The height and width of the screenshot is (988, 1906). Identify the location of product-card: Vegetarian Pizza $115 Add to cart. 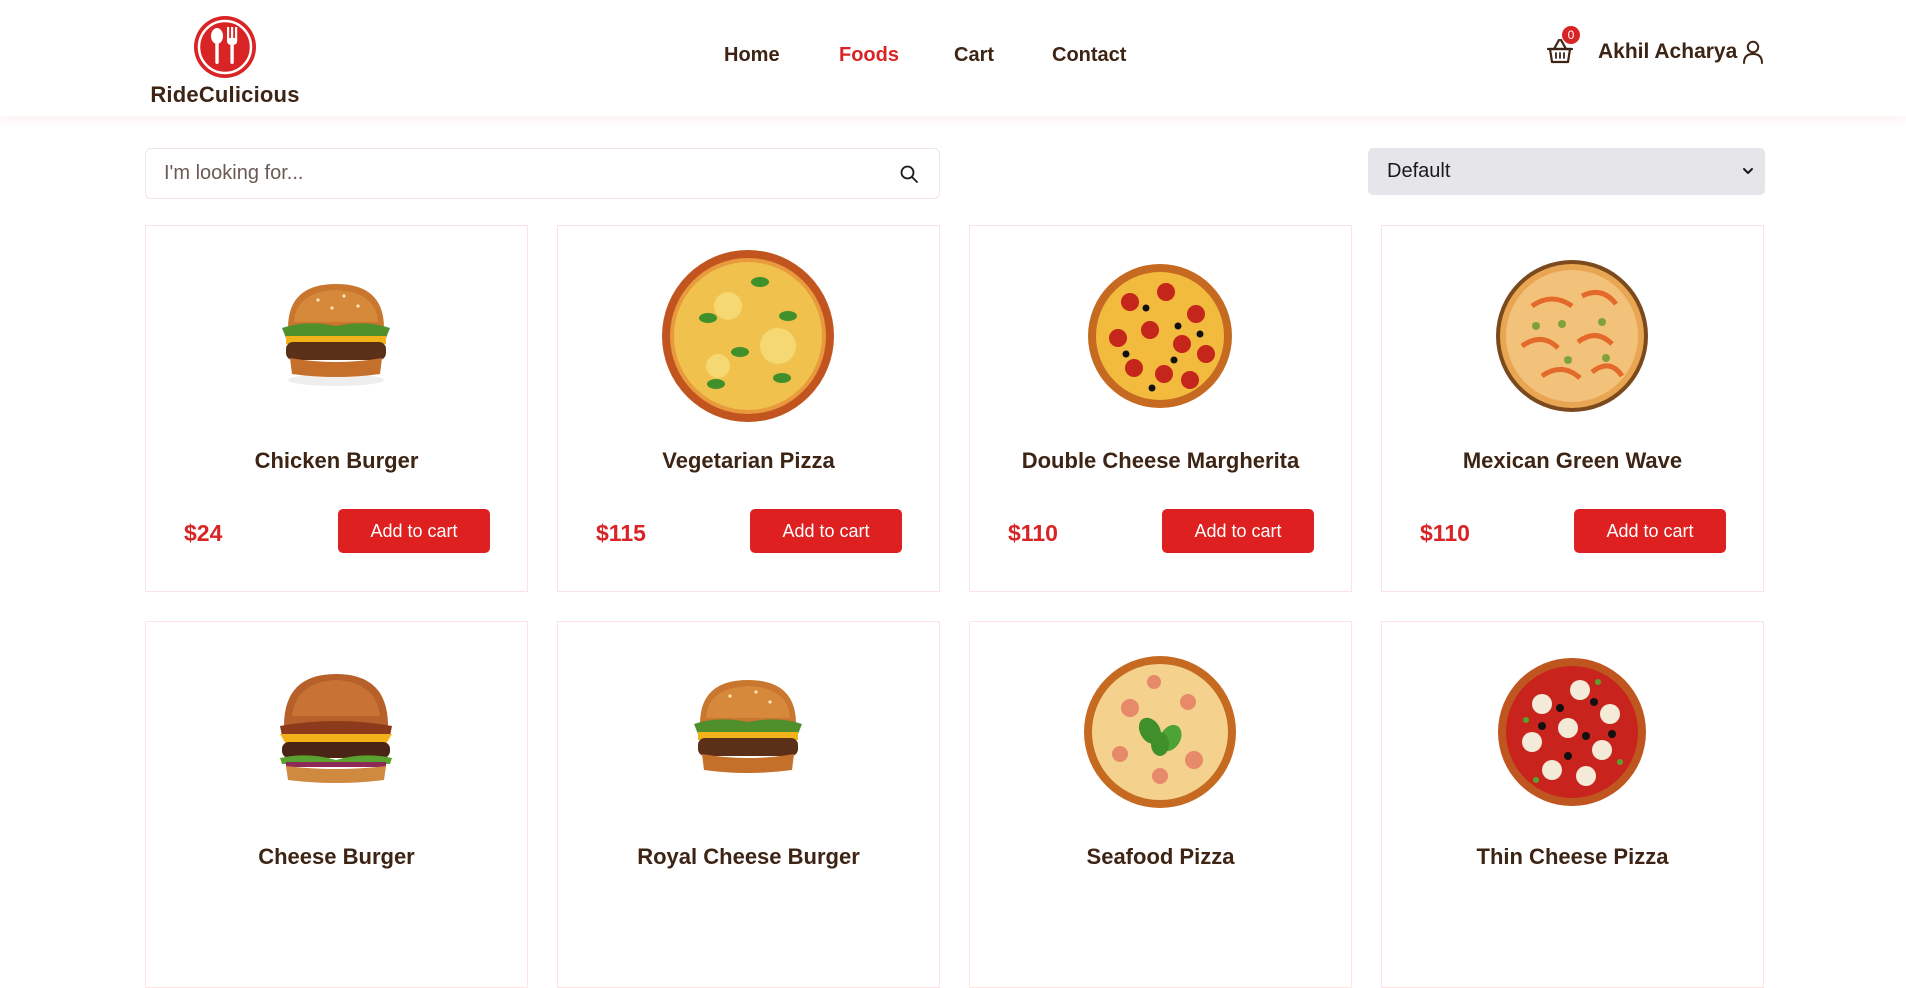
(748, 408).